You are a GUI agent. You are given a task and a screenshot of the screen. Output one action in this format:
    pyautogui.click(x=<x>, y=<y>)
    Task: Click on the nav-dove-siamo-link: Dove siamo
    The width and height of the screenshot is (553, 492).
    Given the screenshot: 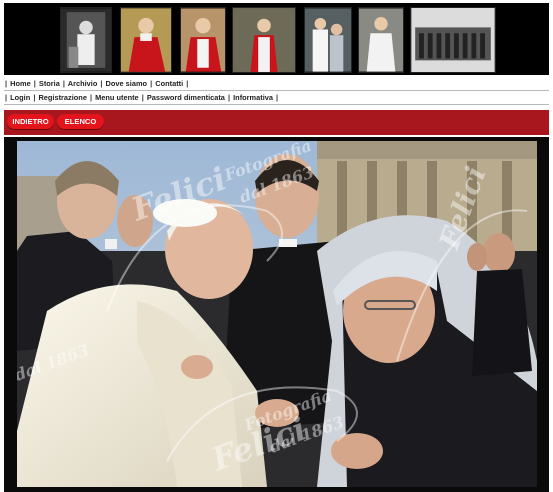 What is the action you would take?
    pyautogui.click(x=127, y=83)
    